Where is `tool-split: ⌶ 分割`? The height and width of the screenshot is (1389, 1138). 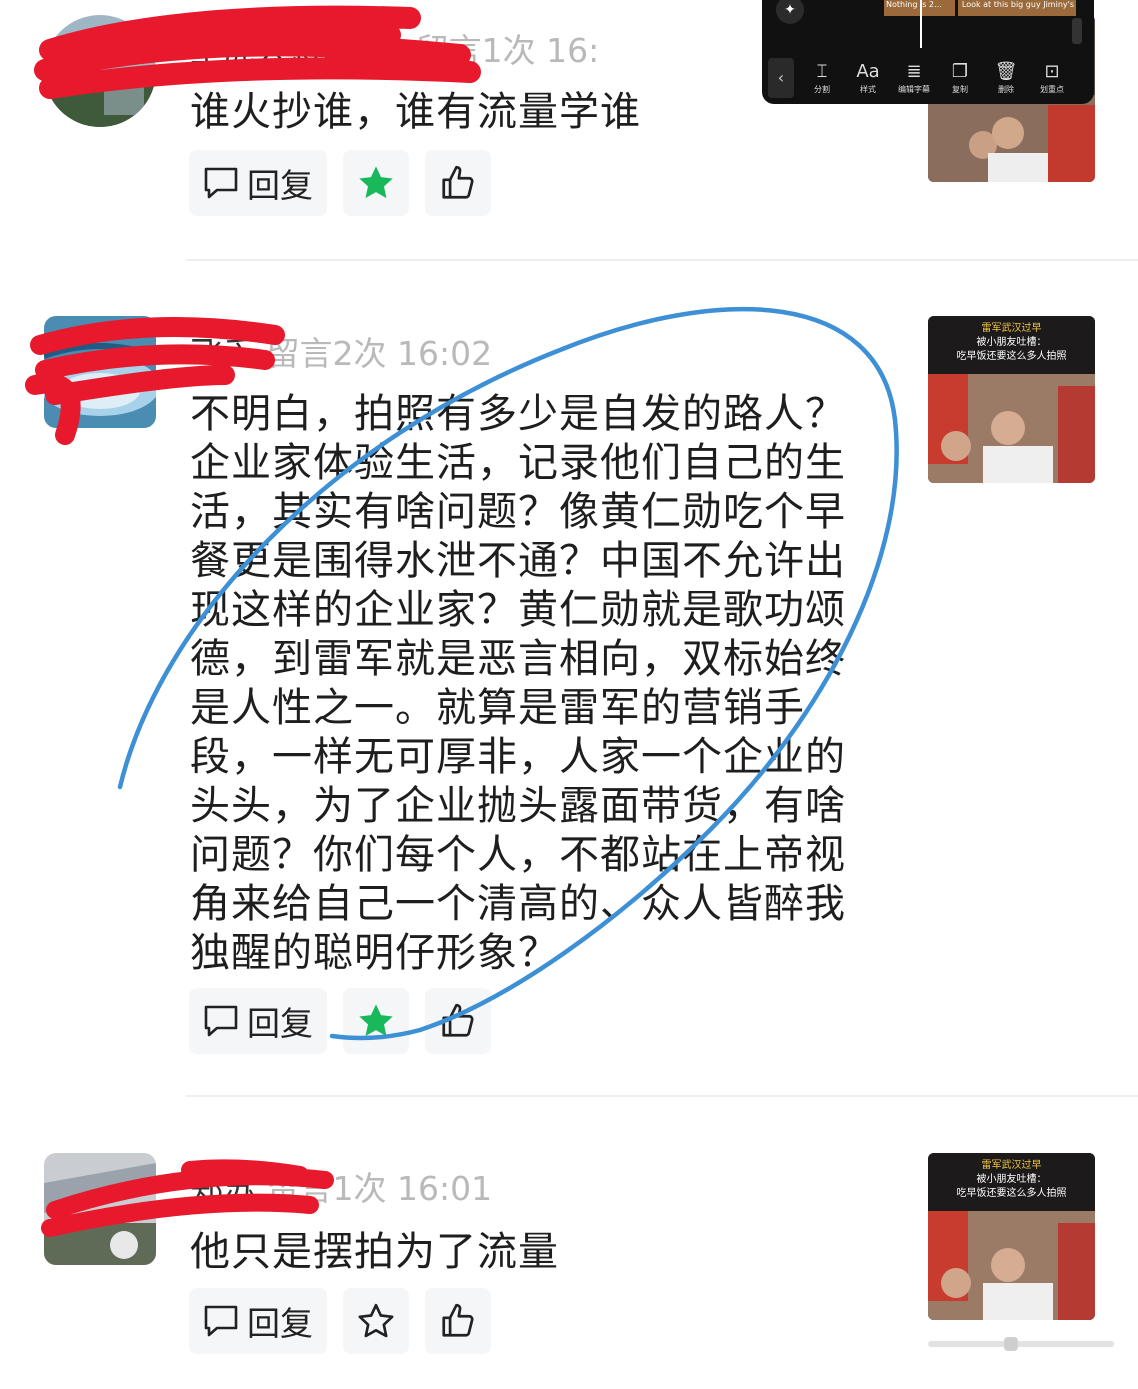
tool-split: ⌶ 分割 is located at coordinates (822, 78).